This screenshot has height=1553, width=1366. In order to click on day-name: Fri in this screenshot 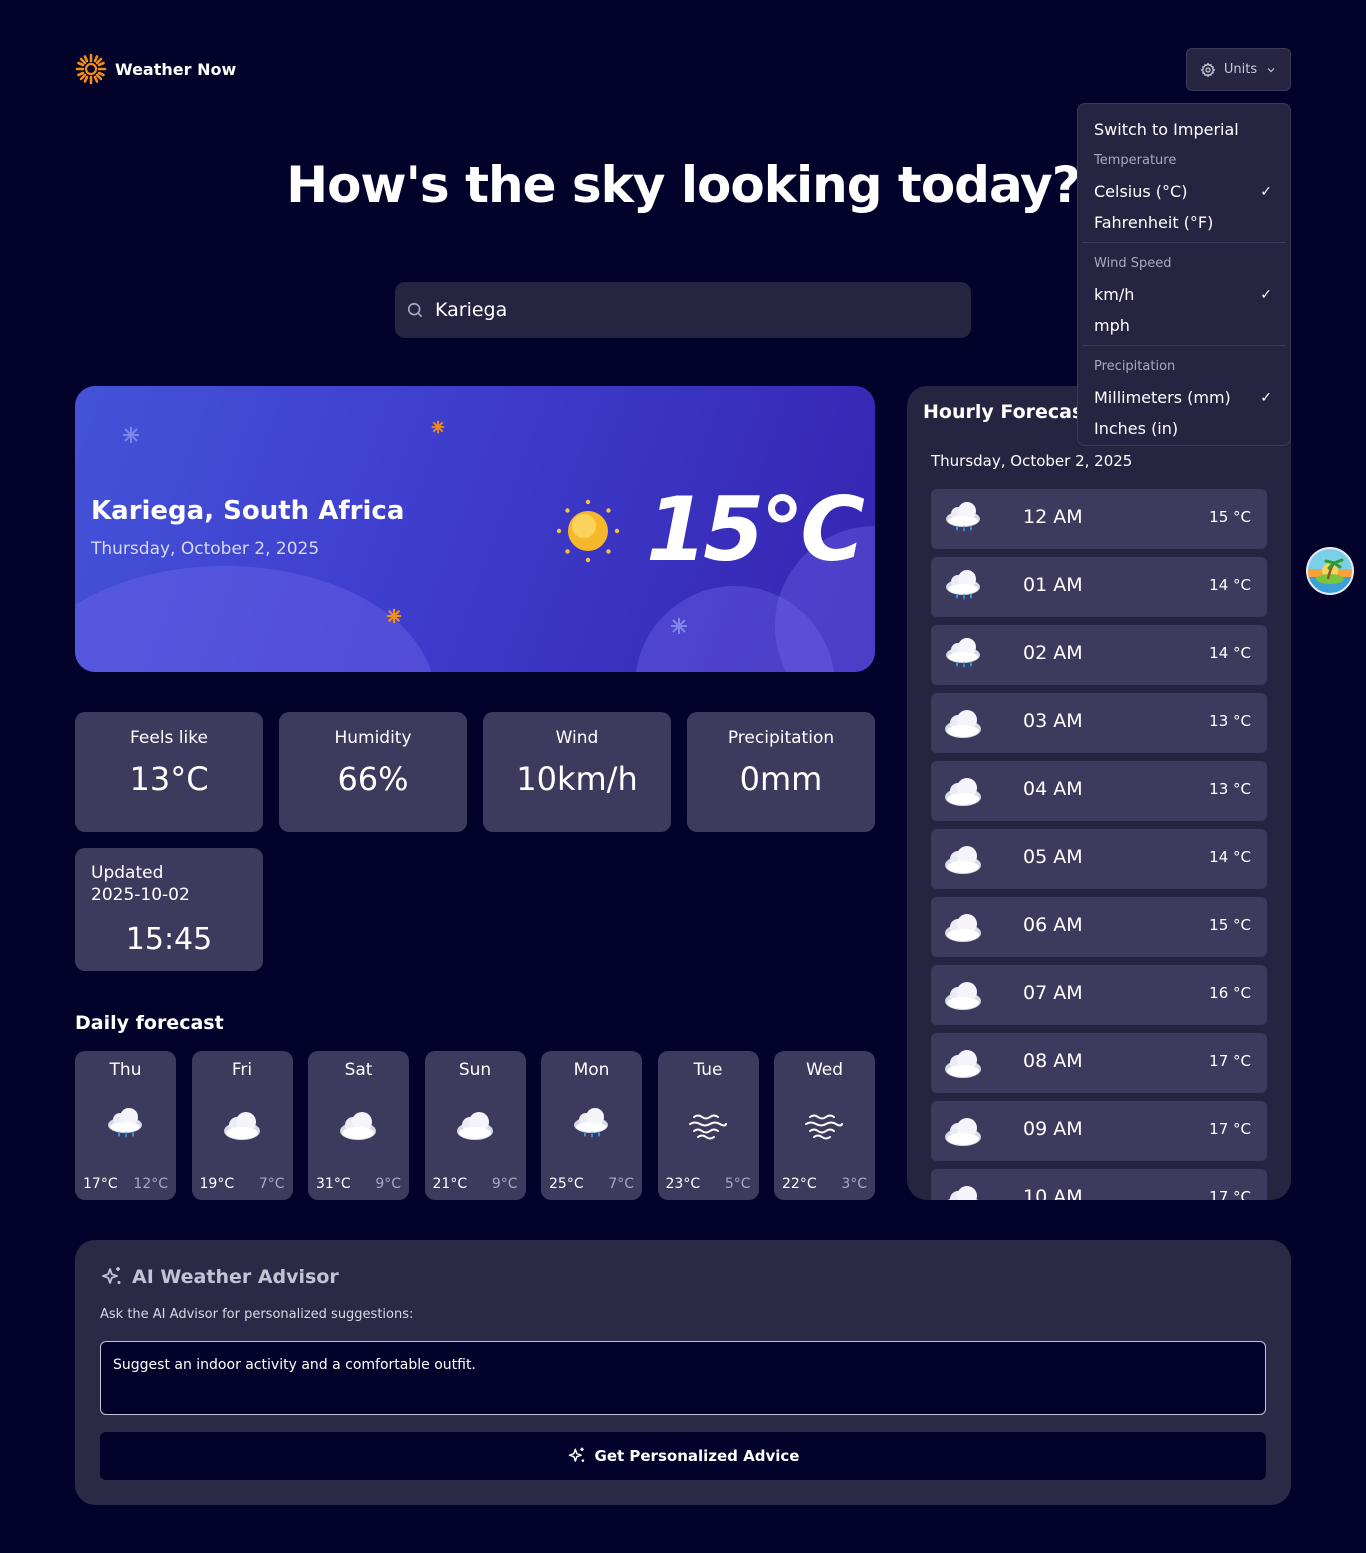, I will do `click(242, 1070)`.